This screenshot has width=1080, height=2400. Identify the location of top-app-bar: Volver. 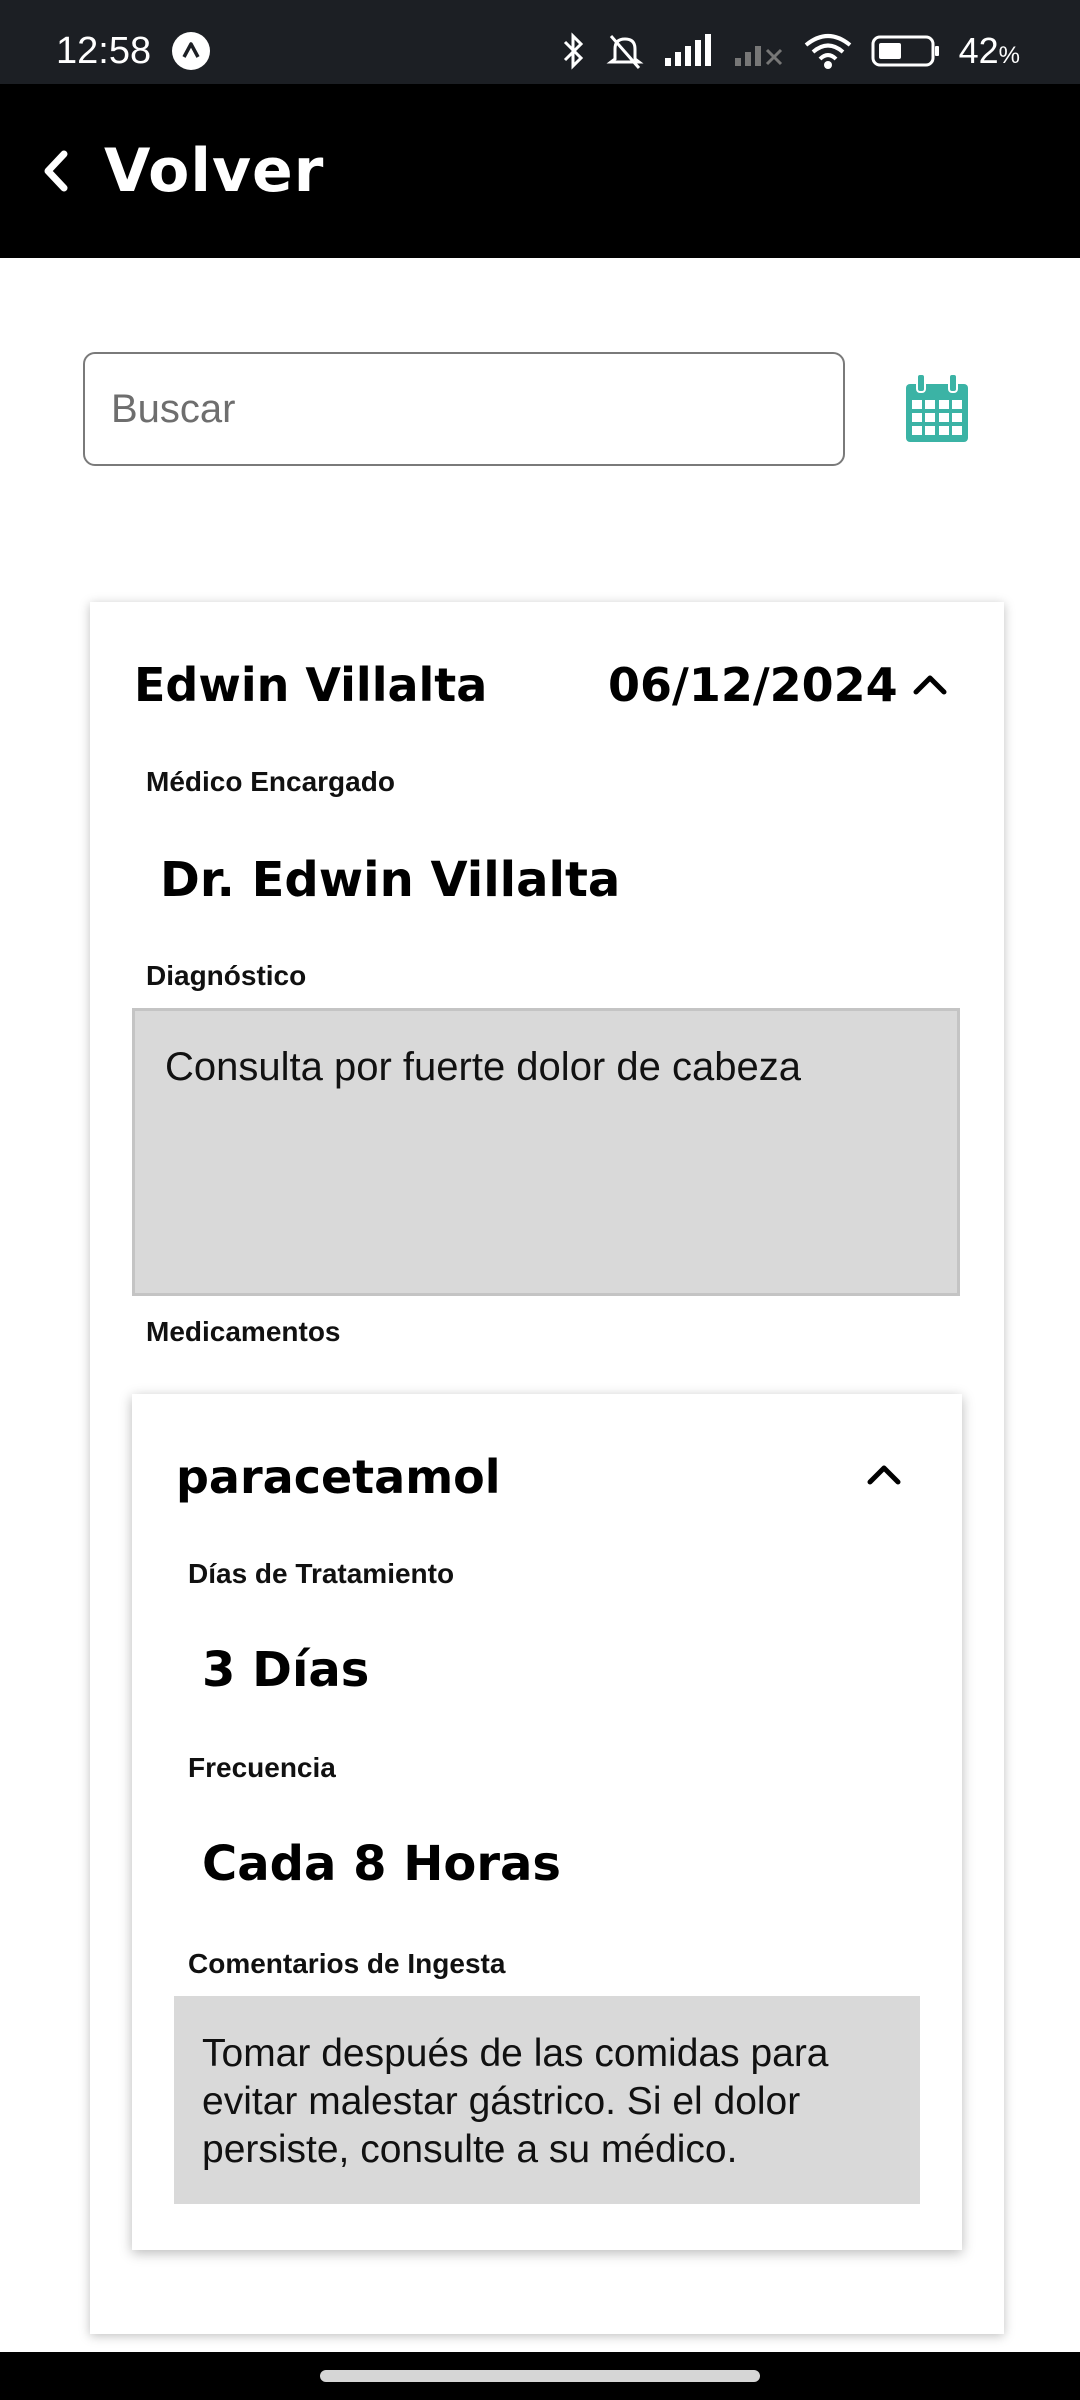
(540, 171).